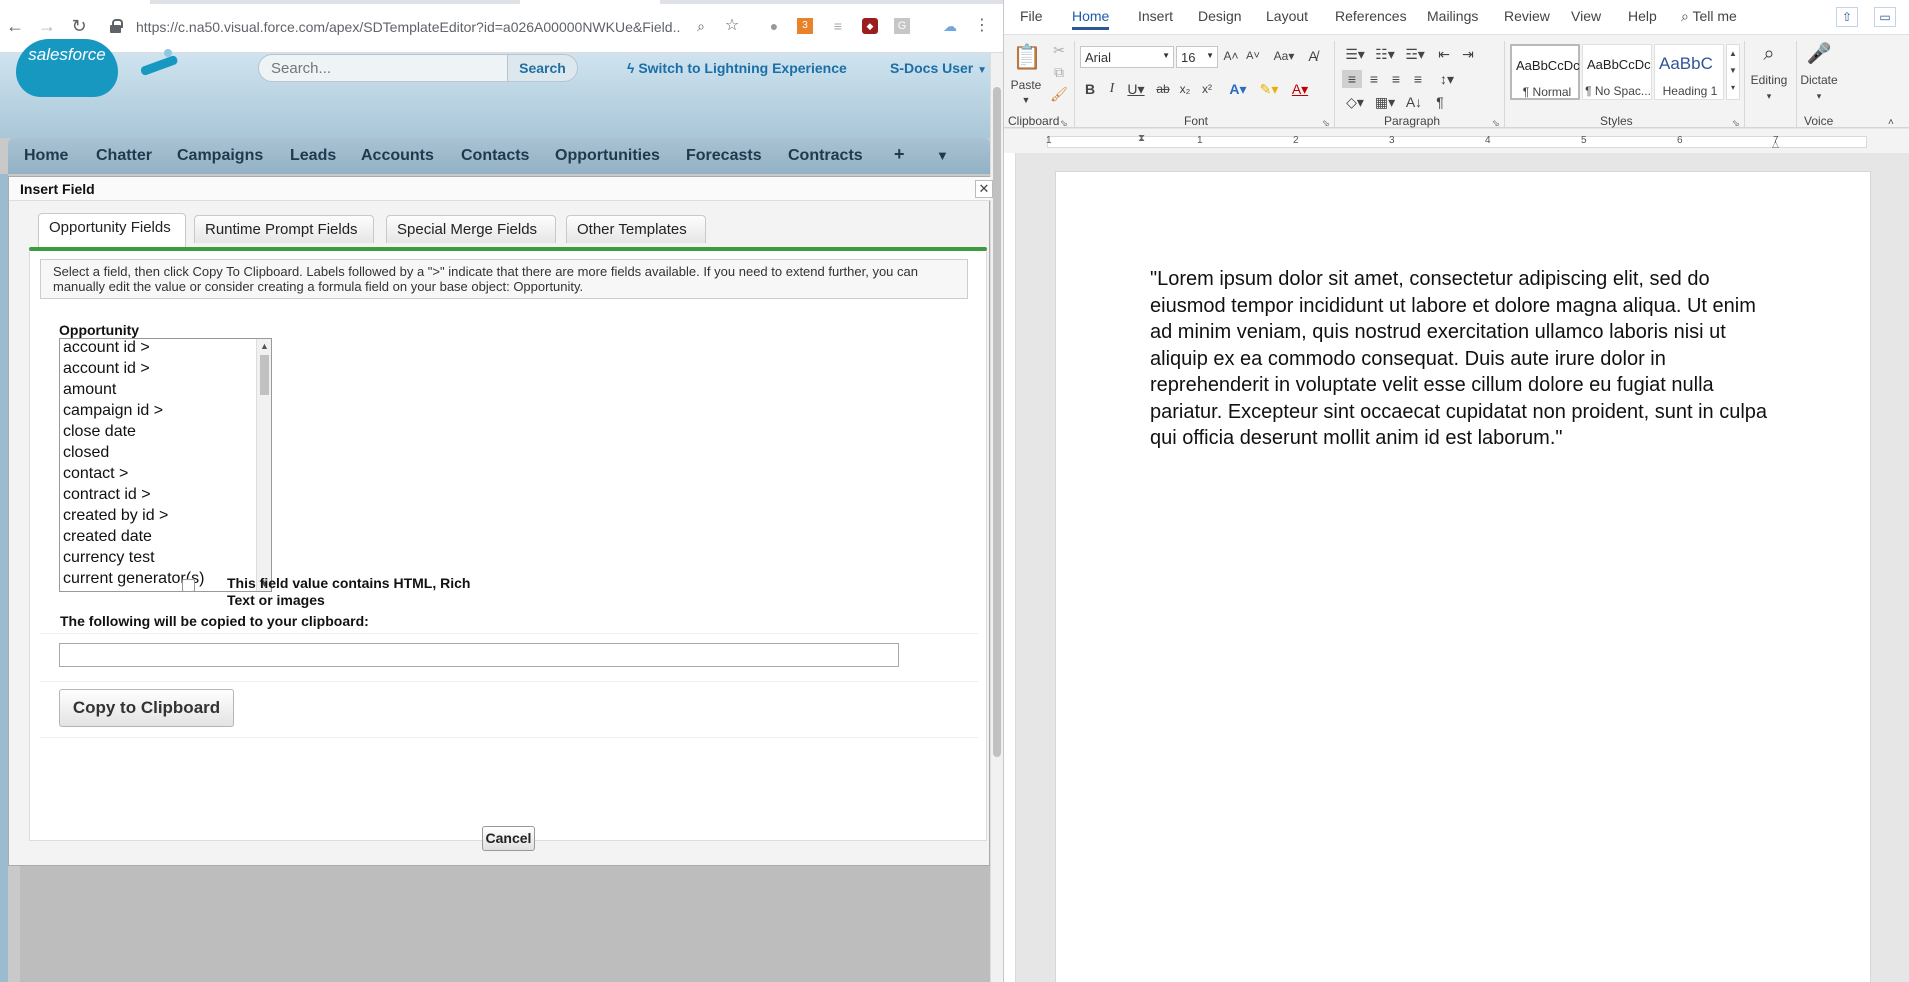  What do you see at coordinates (838, 26) in the screenshot?
I see `extension-list-icon: ≡` at bounding box center [838, 26].